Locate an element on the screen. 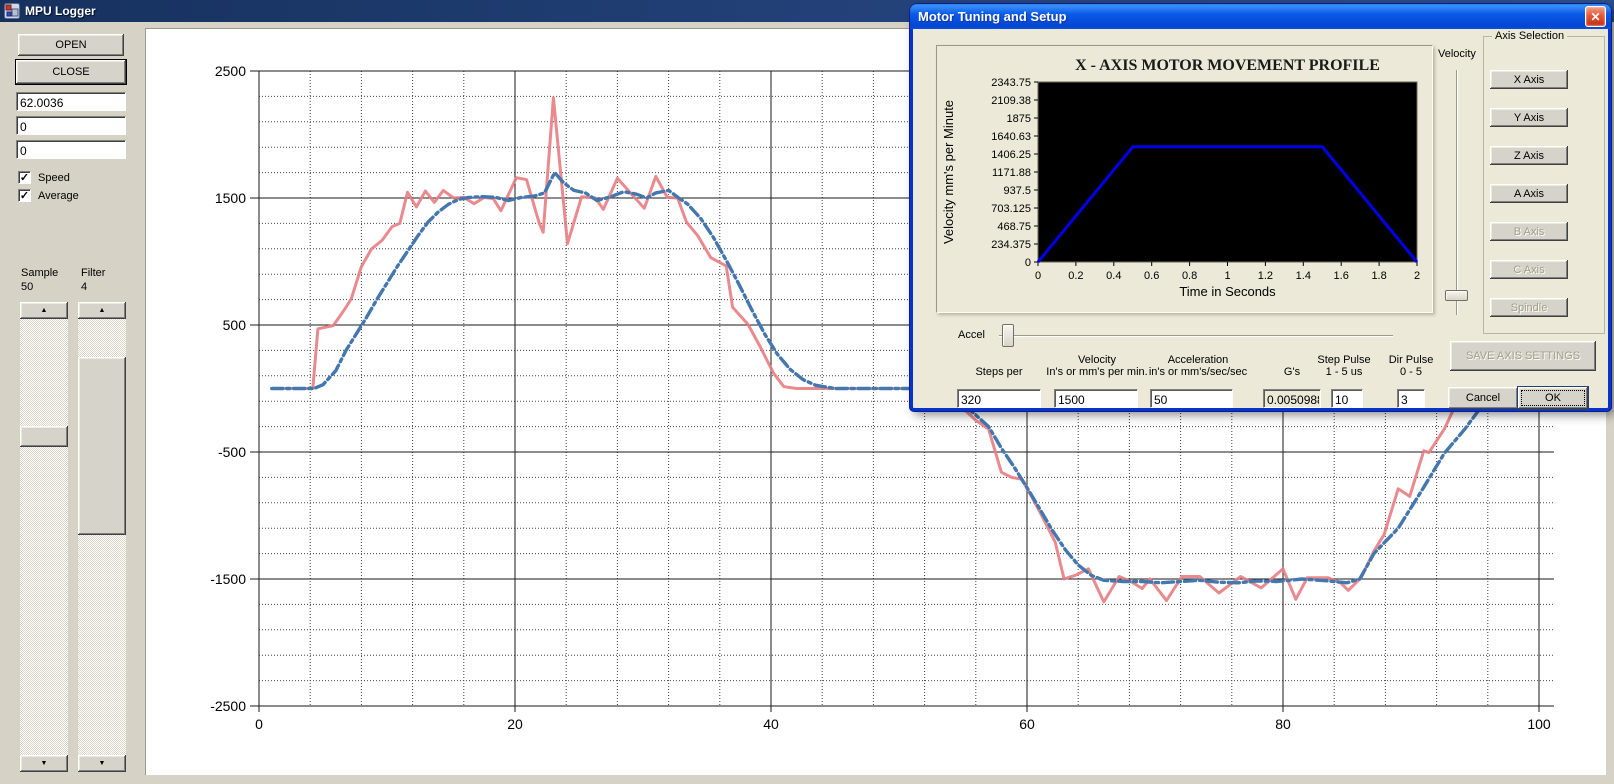 This screenshot has height=784, width=1614. average-checkbox: ✓ is located at coordinates (24, 195).